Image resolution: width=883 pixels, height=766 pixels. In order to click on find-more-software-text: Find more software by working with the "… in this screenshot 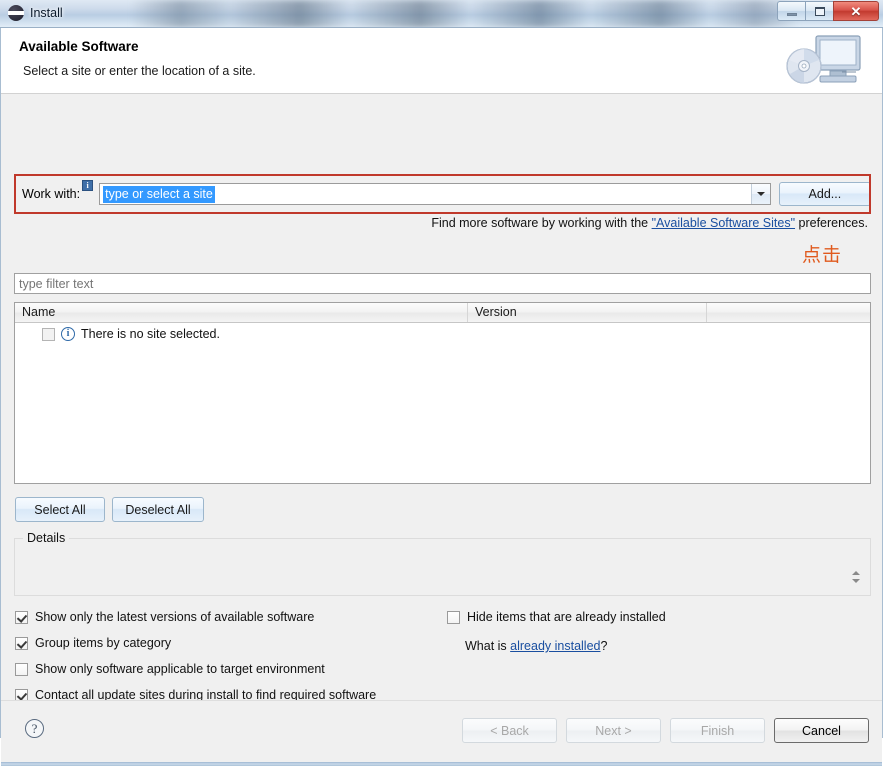, I will do `click(649, 223)`.